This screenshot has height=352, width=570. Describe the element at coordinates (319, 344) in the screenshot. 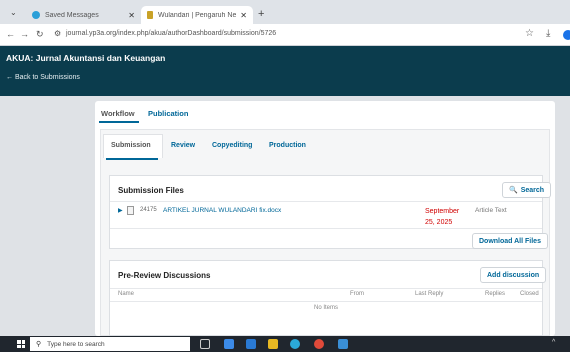

I see `chrome-browser-icon` at that location.